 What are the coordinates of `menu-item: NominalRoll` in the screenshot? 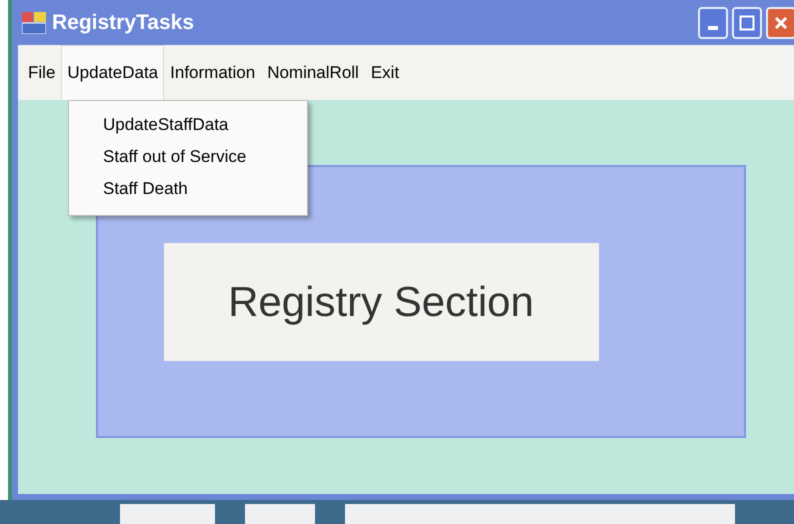 It's located at (313, 72).